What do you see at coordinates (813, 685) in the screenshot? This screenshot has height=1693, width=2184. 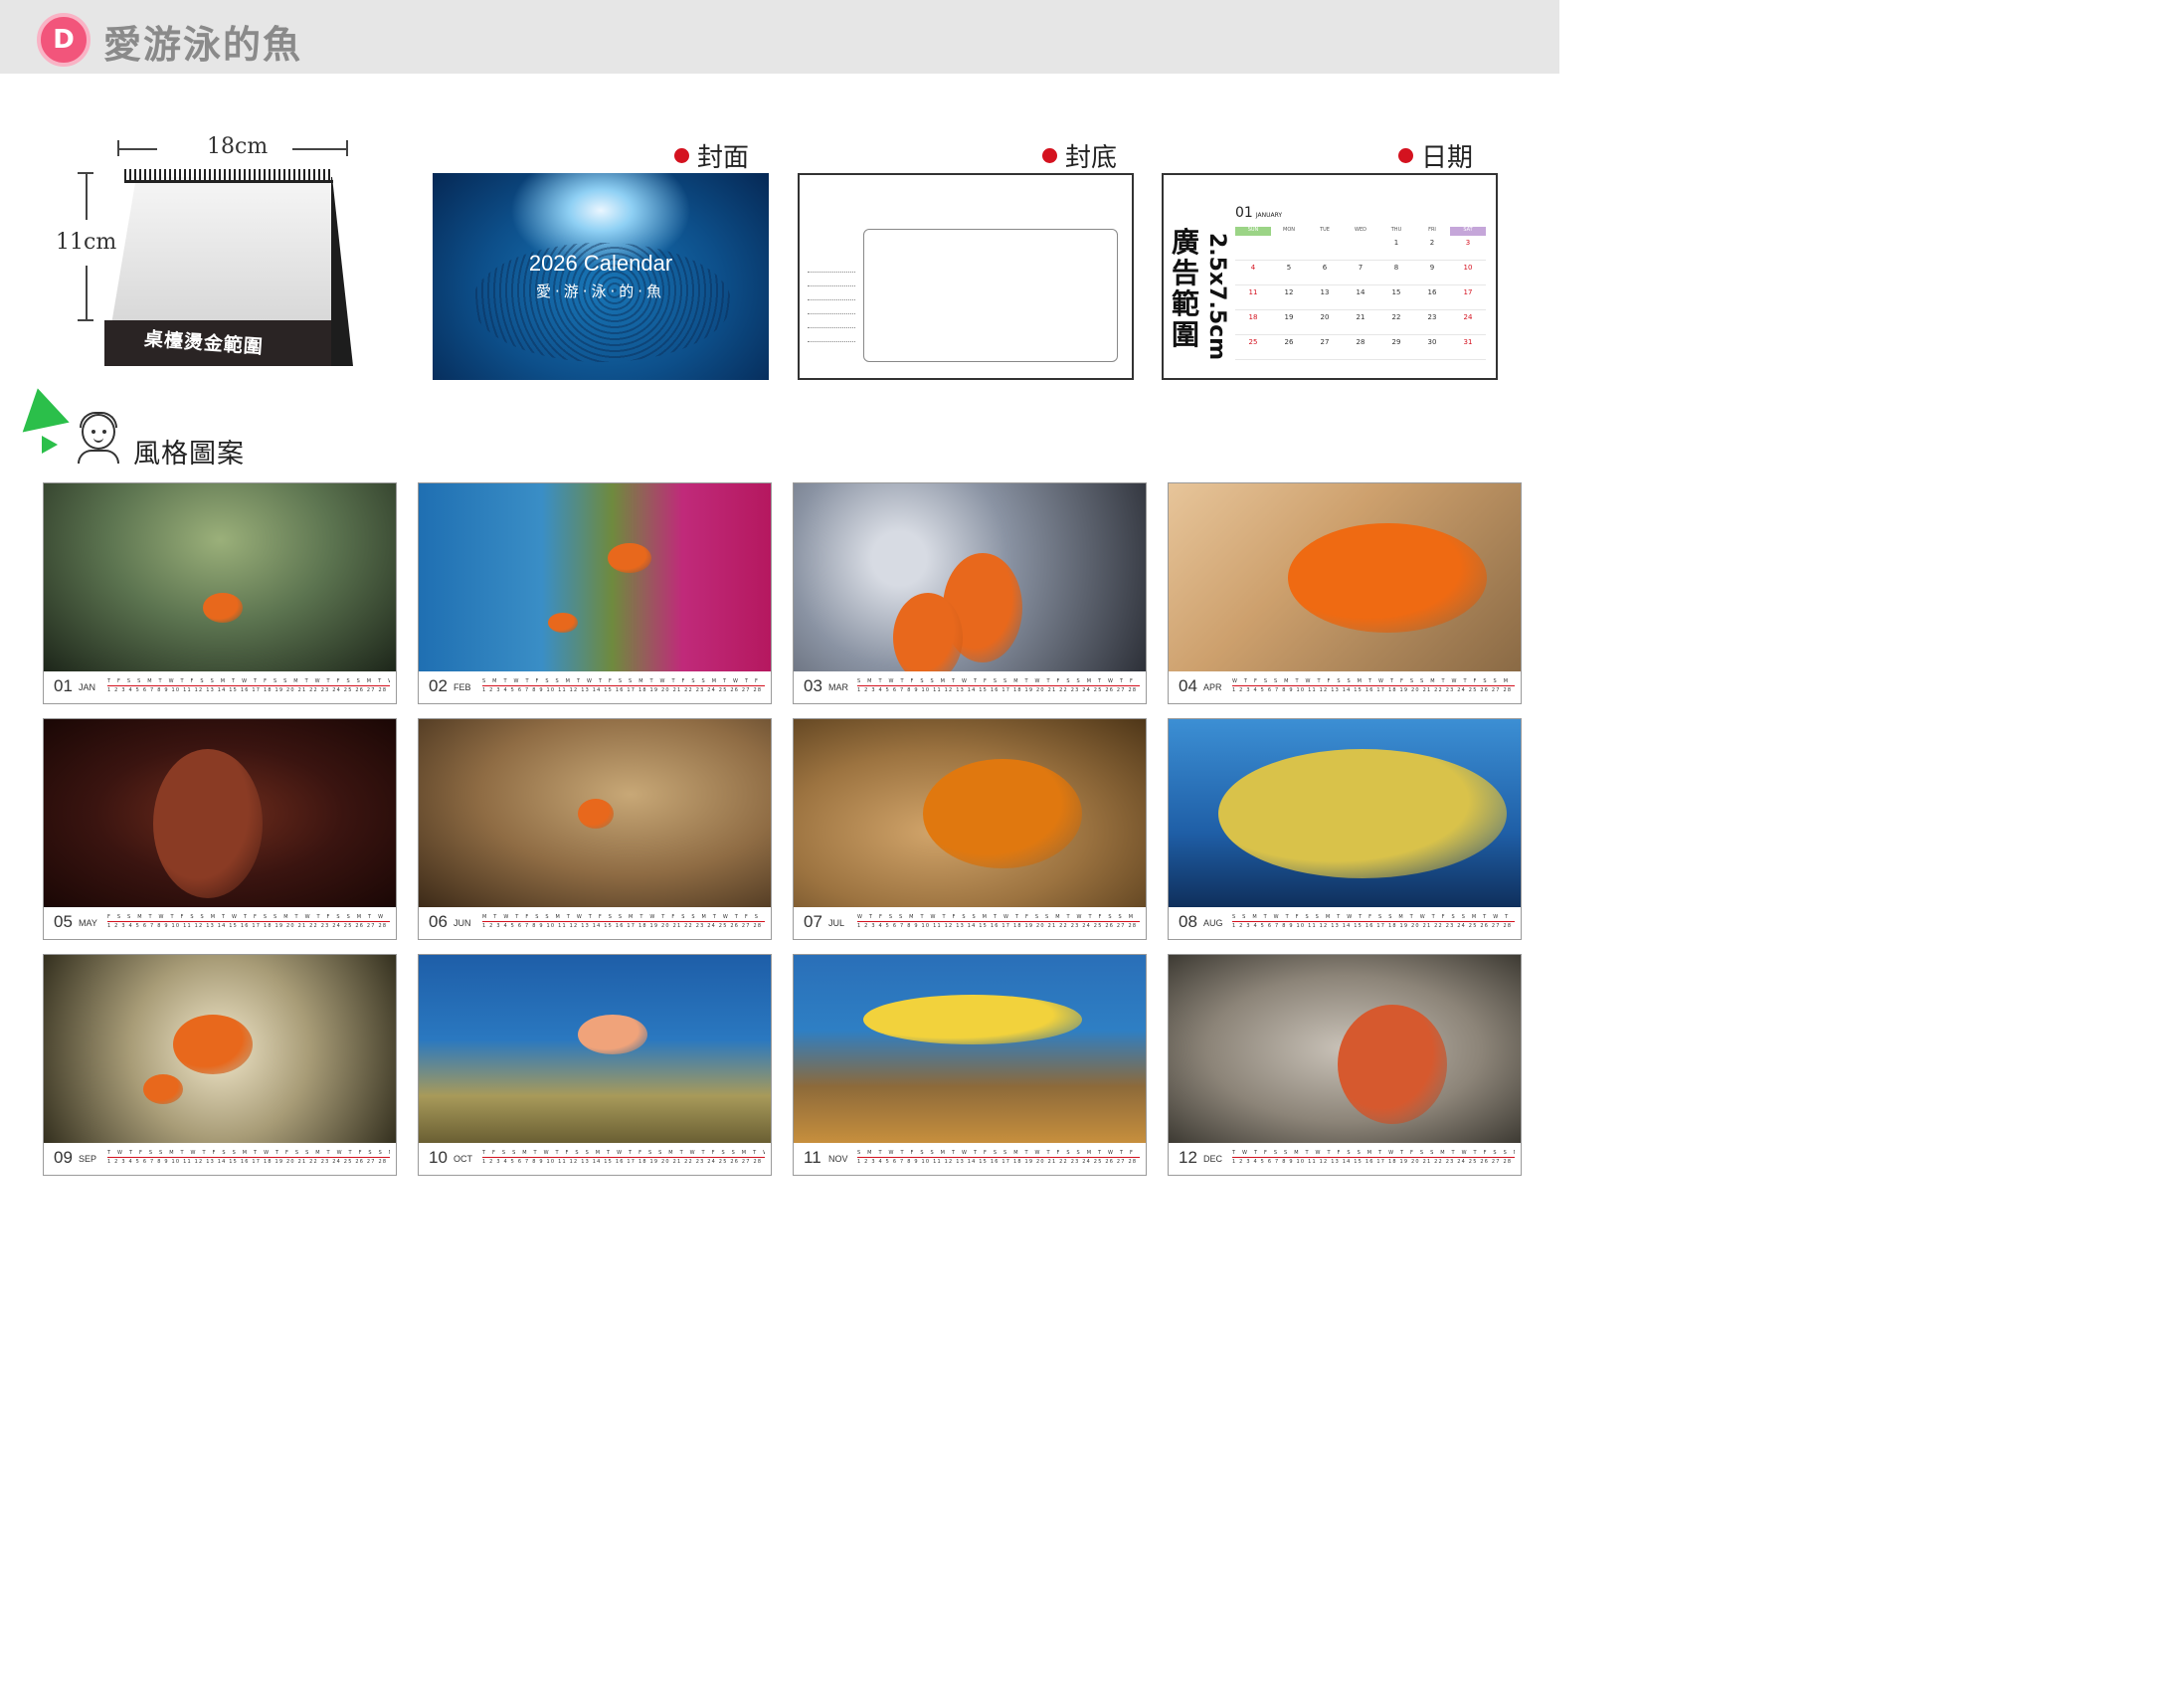 I see `month-number: 03` at bounding box center [813, 685].